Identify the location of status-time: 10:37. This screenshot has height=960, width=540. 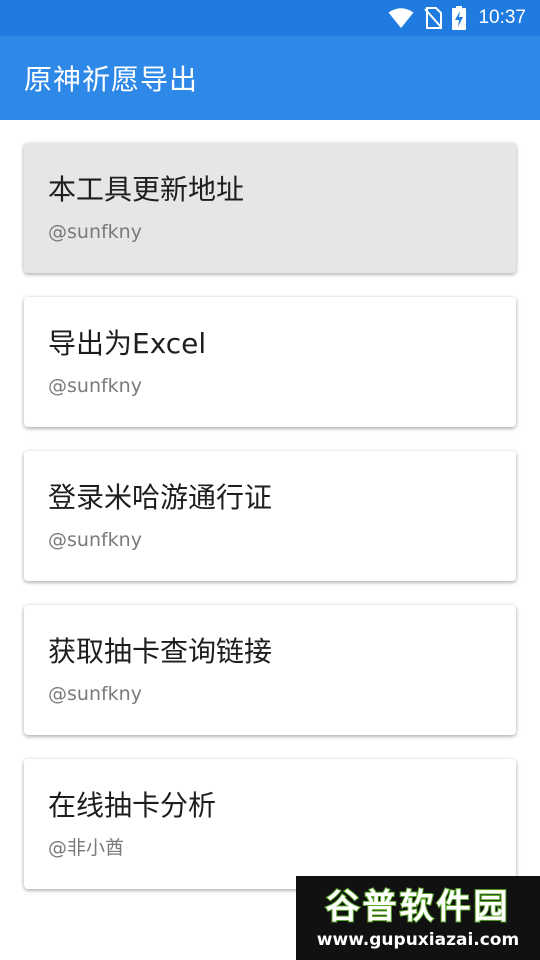
(502, 17).